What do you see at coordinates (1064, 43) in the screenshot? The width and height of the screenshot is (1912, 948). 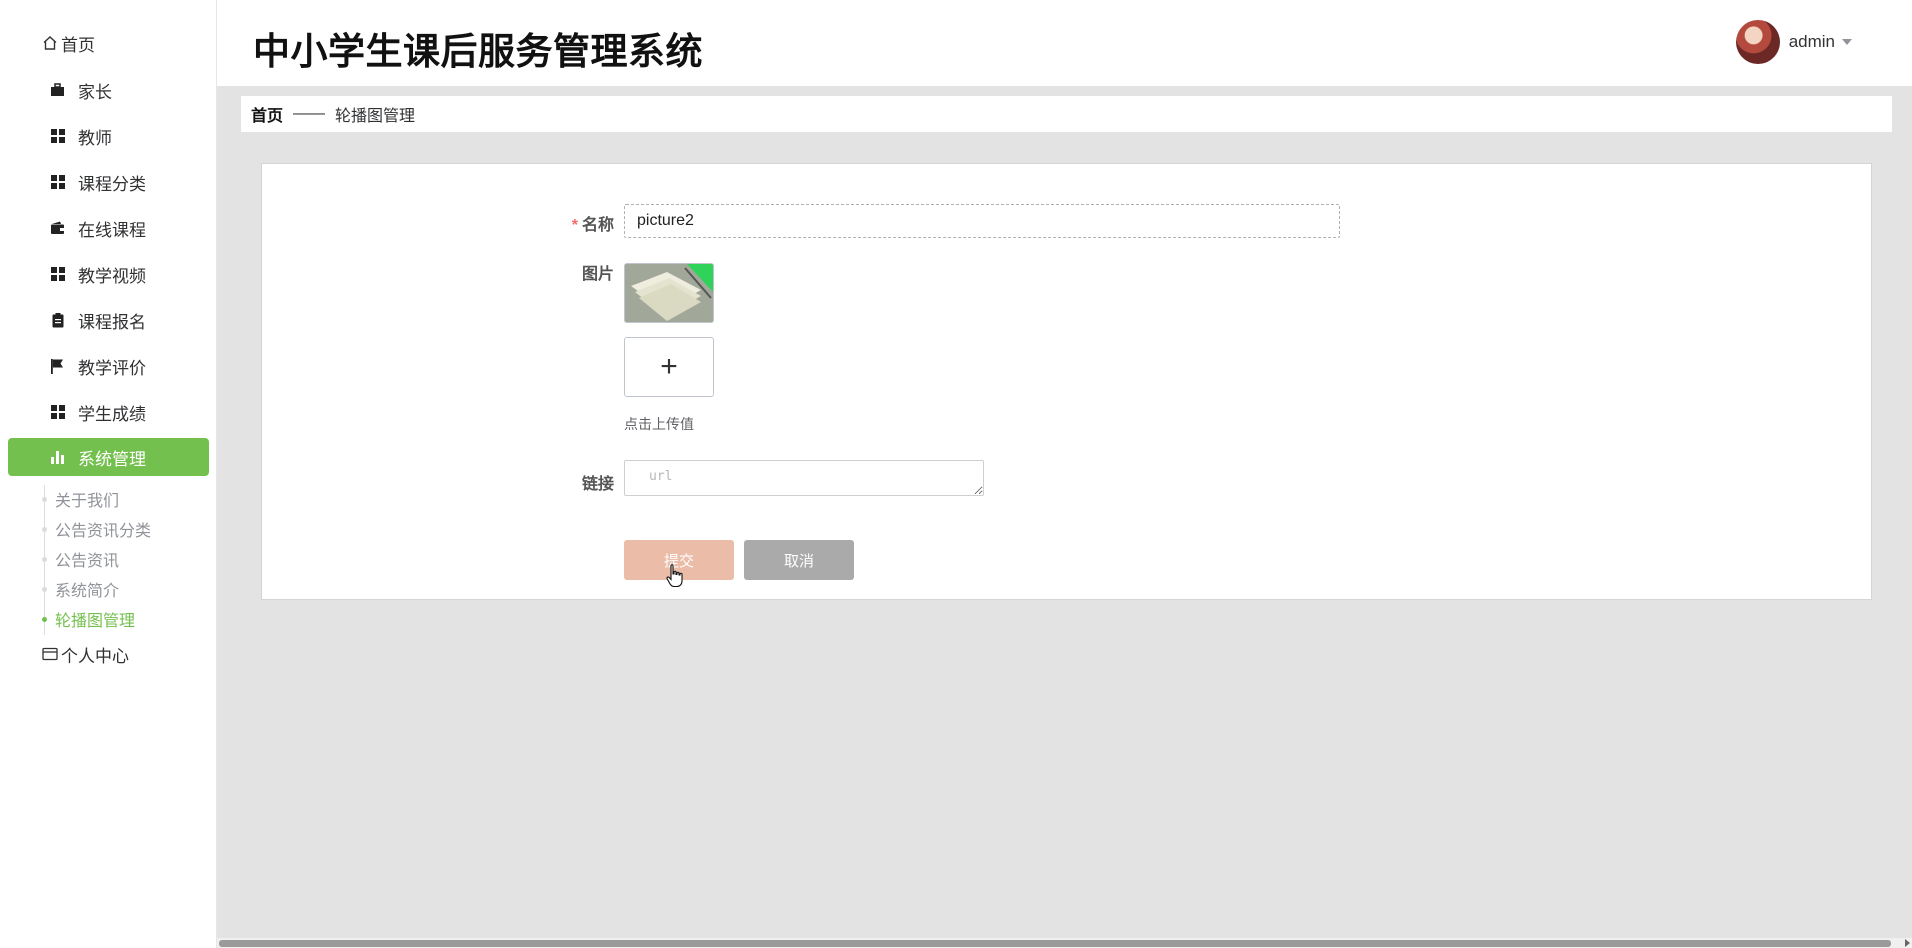 I see `header: 中小学生课后服务管理系统 admin` at bounding box center [1064, 43].